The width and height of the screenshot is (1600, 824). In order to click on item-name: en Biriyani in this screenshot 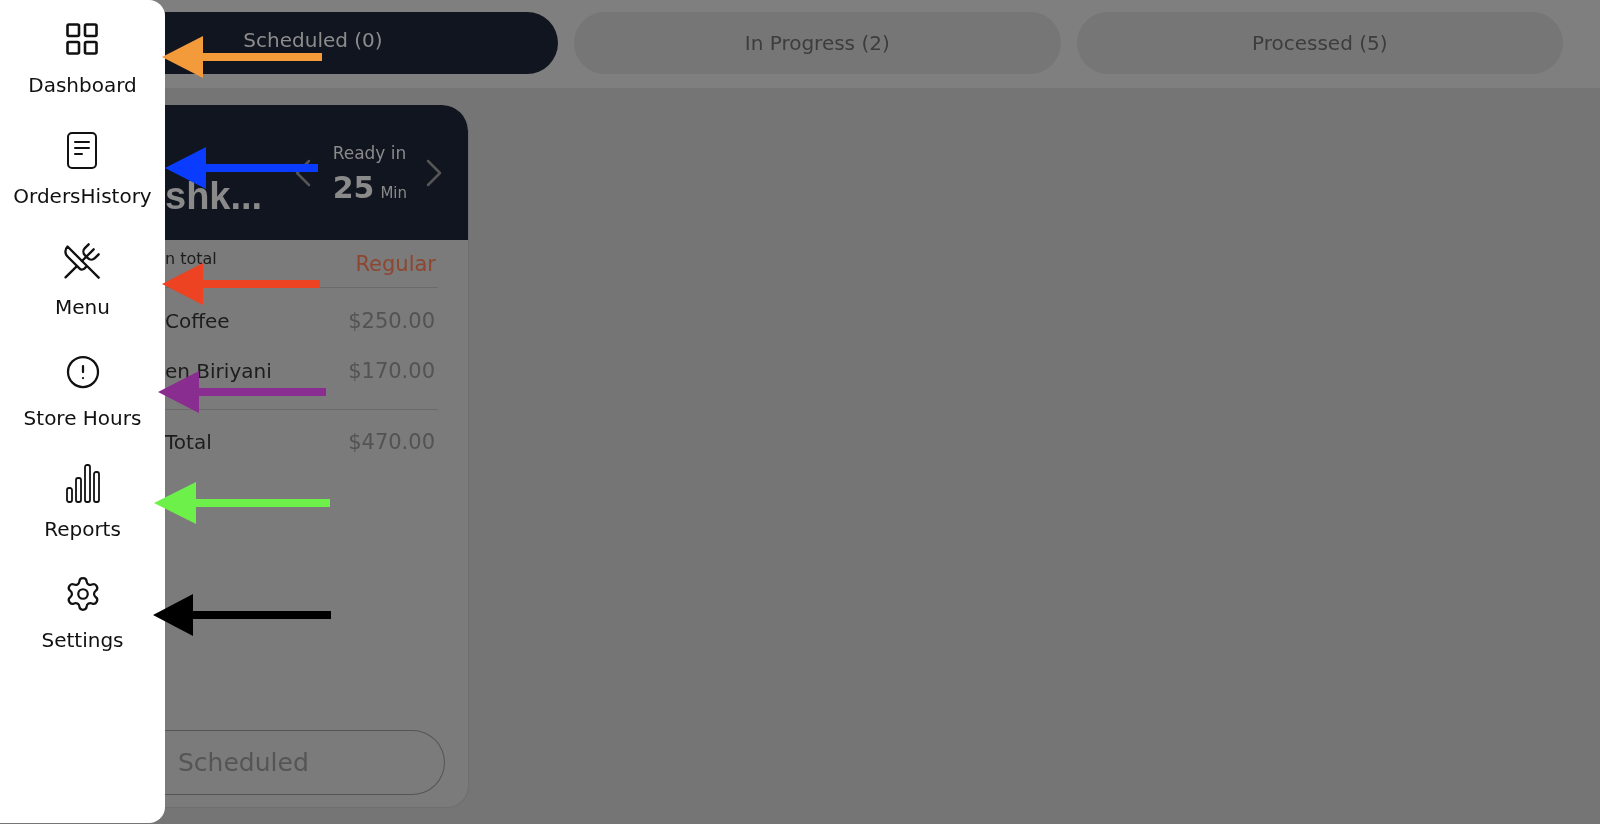, I will do `click(218, 371)`.